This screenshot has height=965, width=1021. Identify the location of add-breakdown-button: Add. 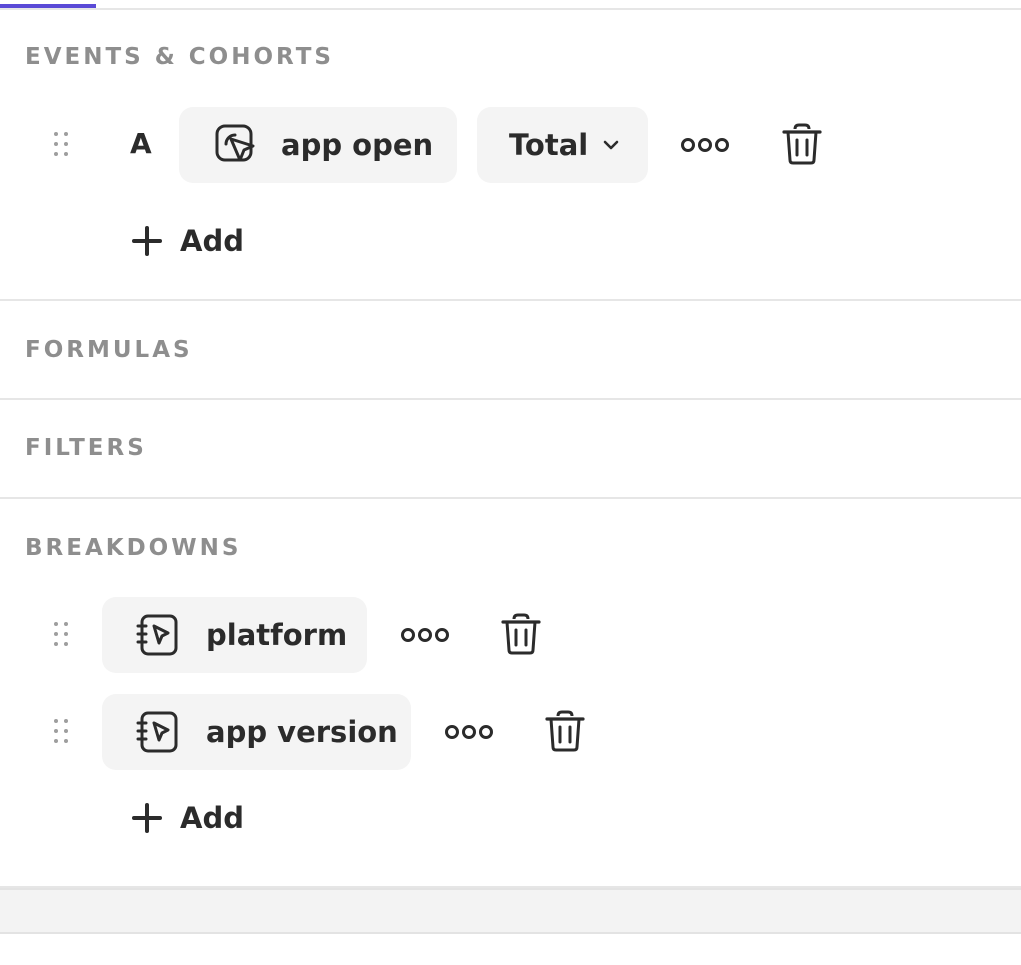
(188, 818).